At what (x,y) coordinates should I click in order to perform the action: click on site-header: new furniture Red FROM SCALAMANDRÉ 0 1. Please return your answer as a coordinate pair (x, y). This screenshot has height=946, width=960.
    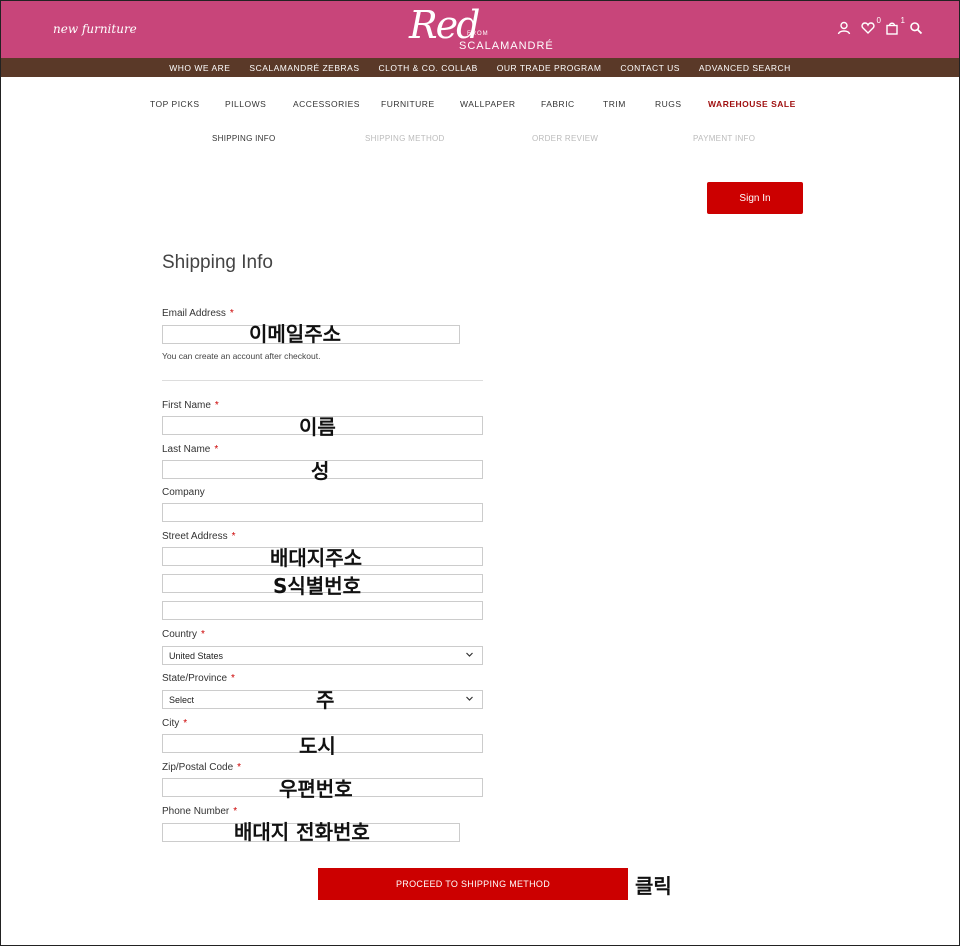
    Looking at the image, I should click on (480, 29).